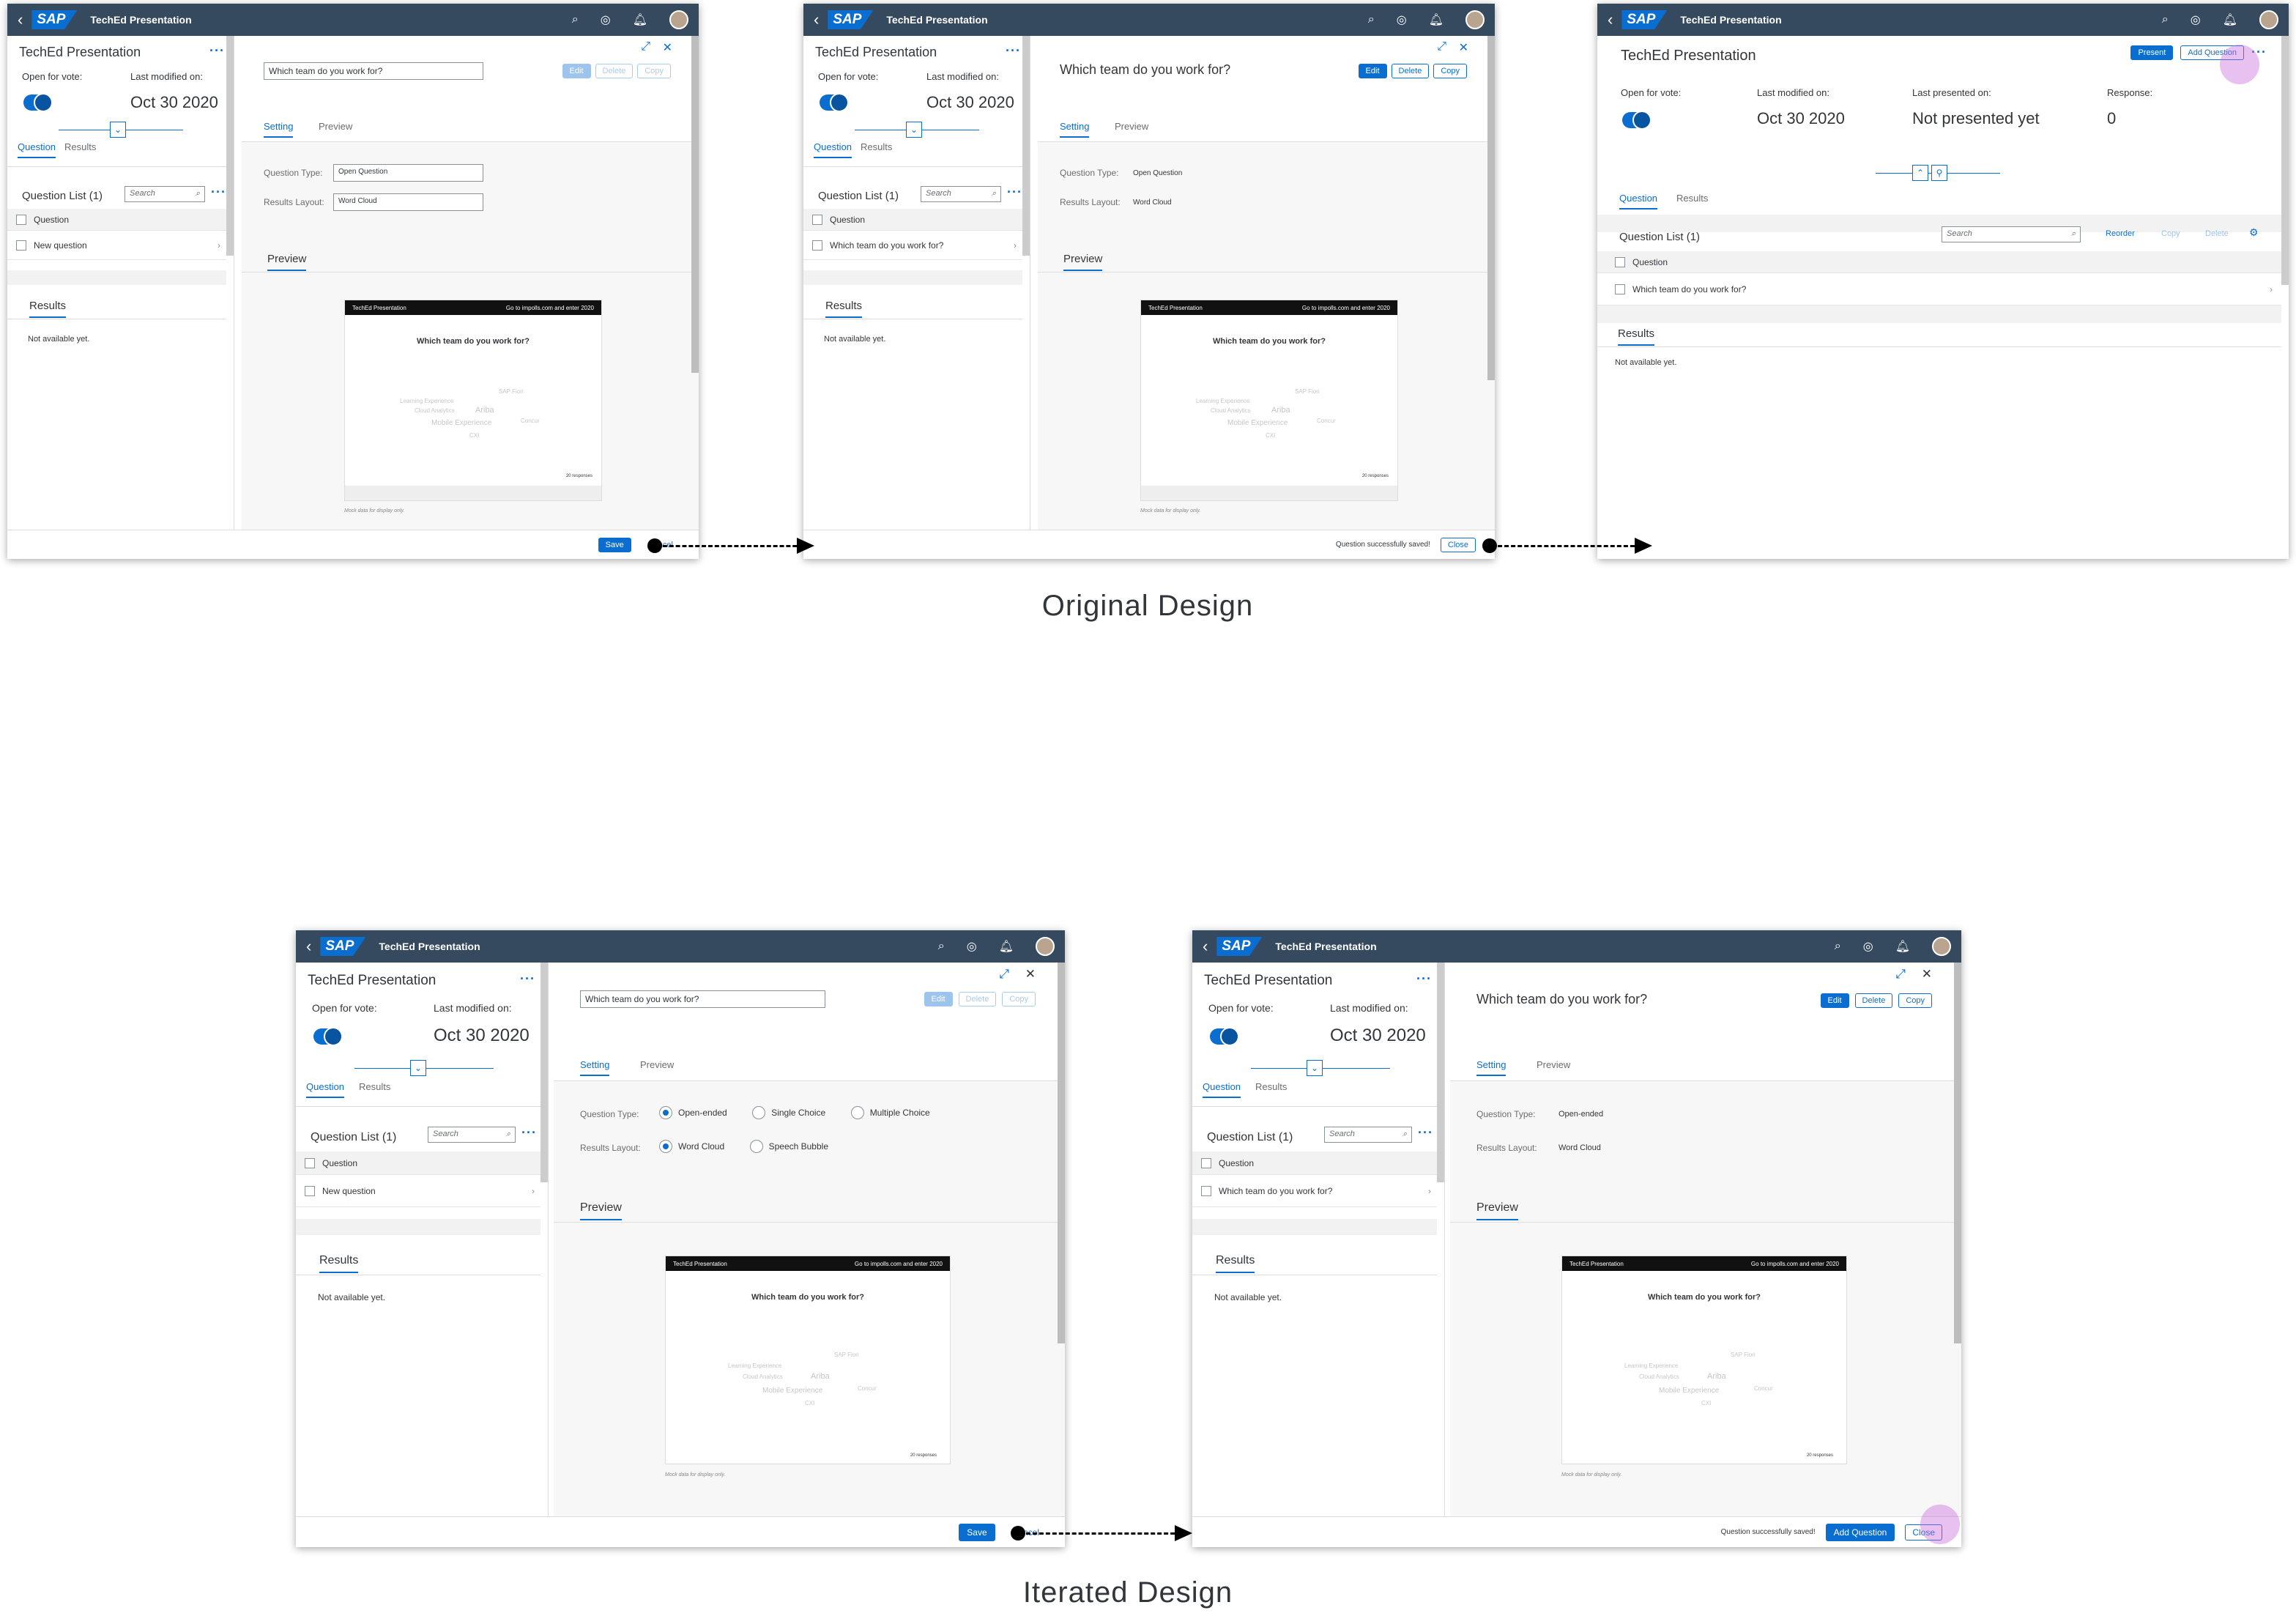  What do you see at coordinates (408, 202) in the screenshot?
I see `layout-select: Word Cloud` at bounding box center [408, 202].